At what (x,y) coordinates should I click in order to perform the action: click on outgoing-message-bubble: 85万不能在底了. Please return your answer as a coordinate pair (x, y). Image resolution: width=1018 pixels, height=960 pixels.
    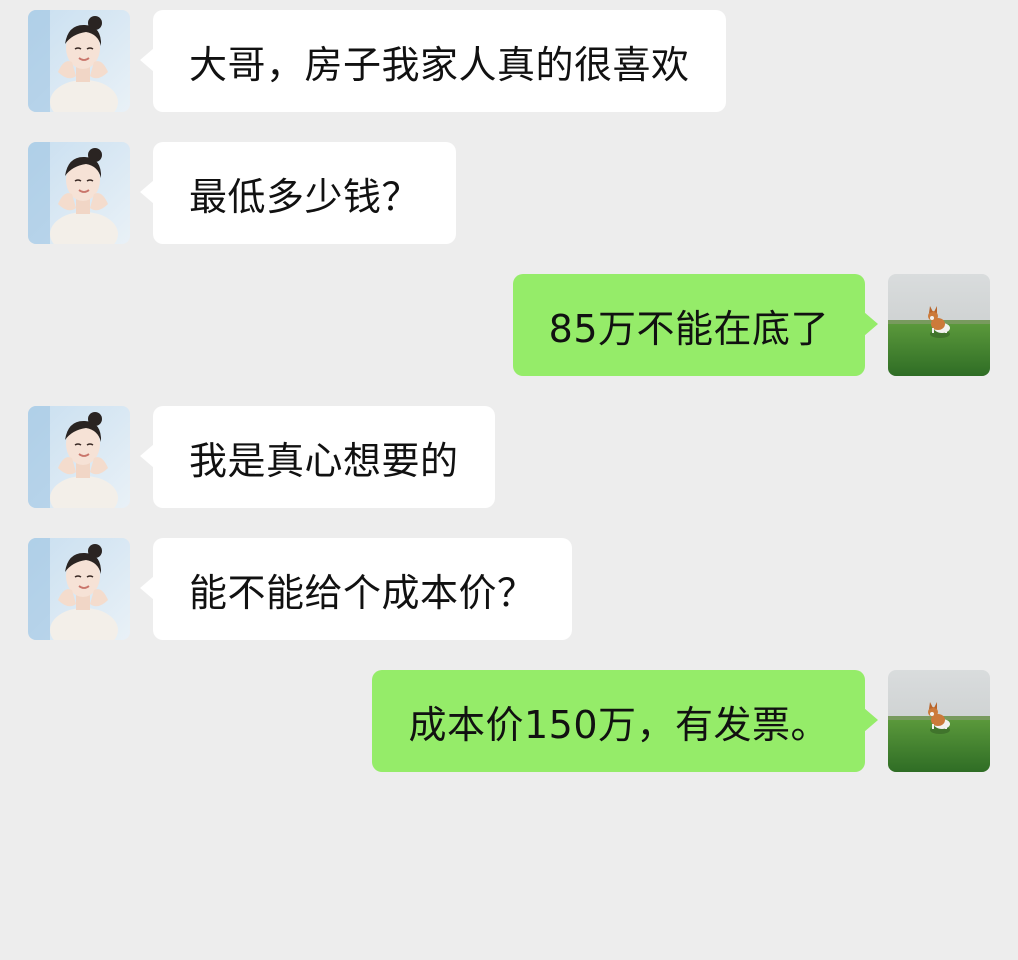
    Looking at the image, I should click on (695, 325).